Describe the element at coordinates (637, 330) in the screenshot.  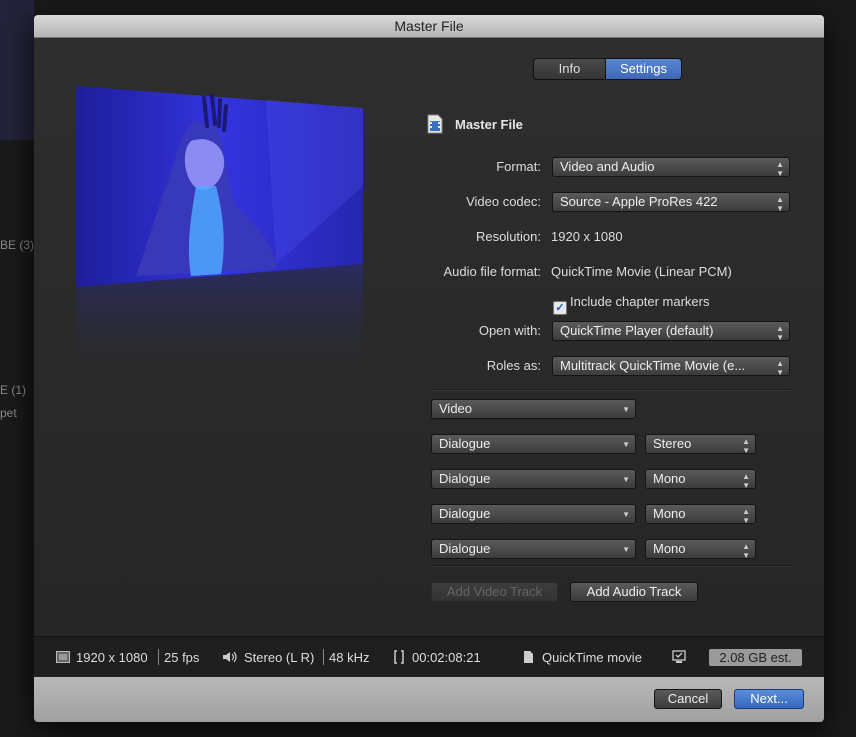
I see `open-with-value: QuickTime Player (default)` at that location.